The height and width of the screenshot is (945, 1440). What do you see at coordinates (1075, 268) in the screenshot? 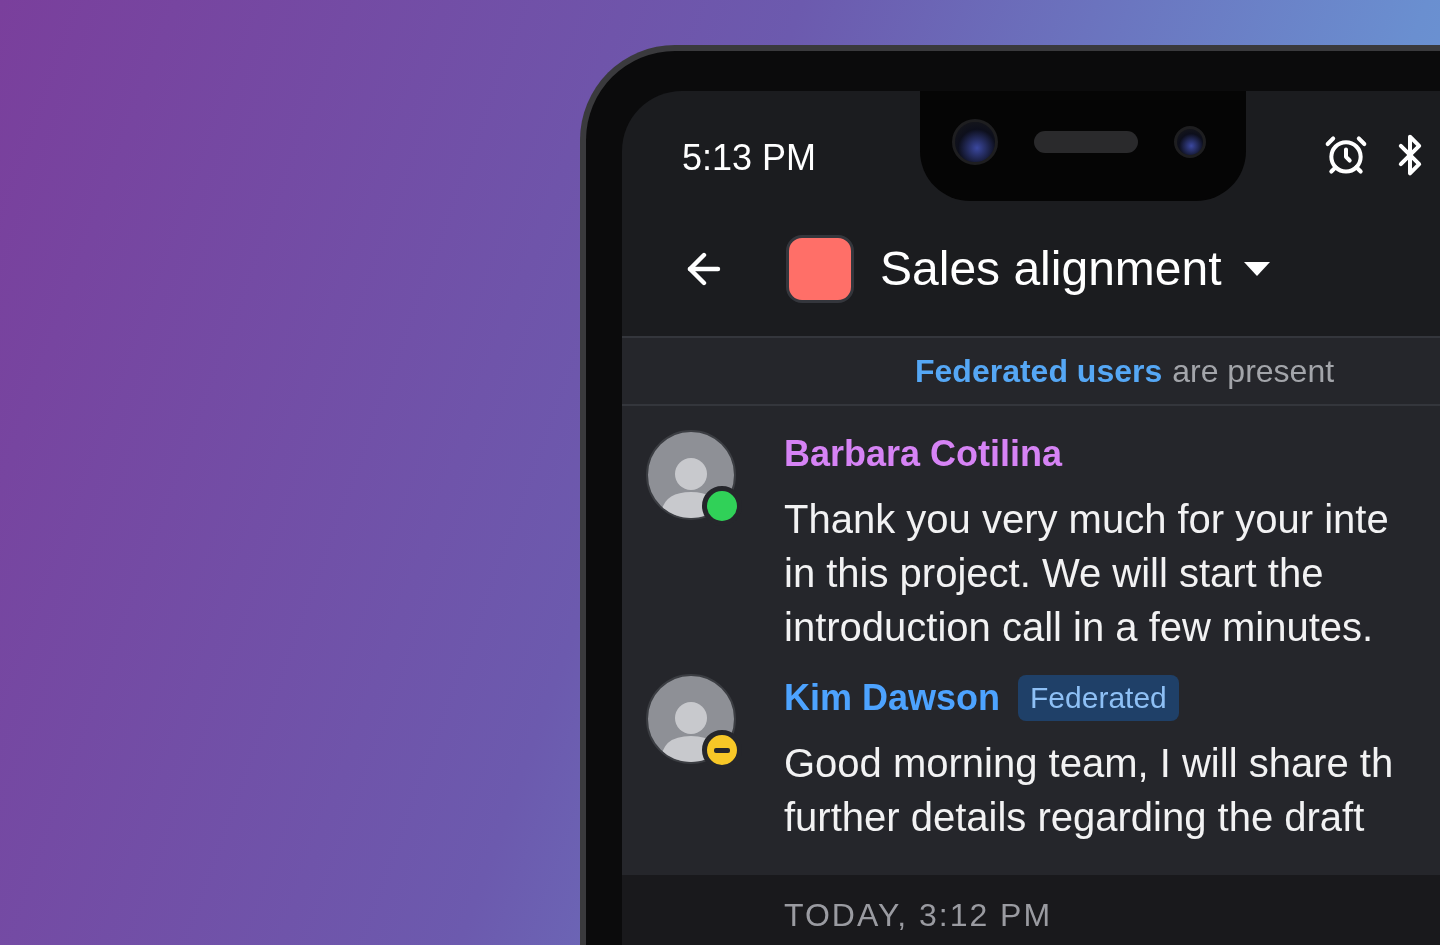
I see `room-title-dropdown: Sales alignment` at bounding box center [1075, 268].